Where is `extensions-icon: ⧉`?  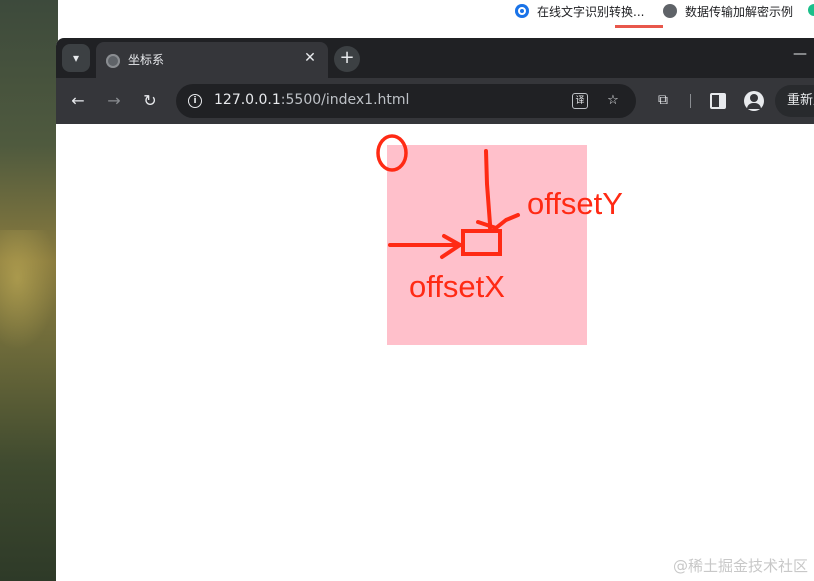 extensions-icon: ⧉ is located at coordinates (663, 100).